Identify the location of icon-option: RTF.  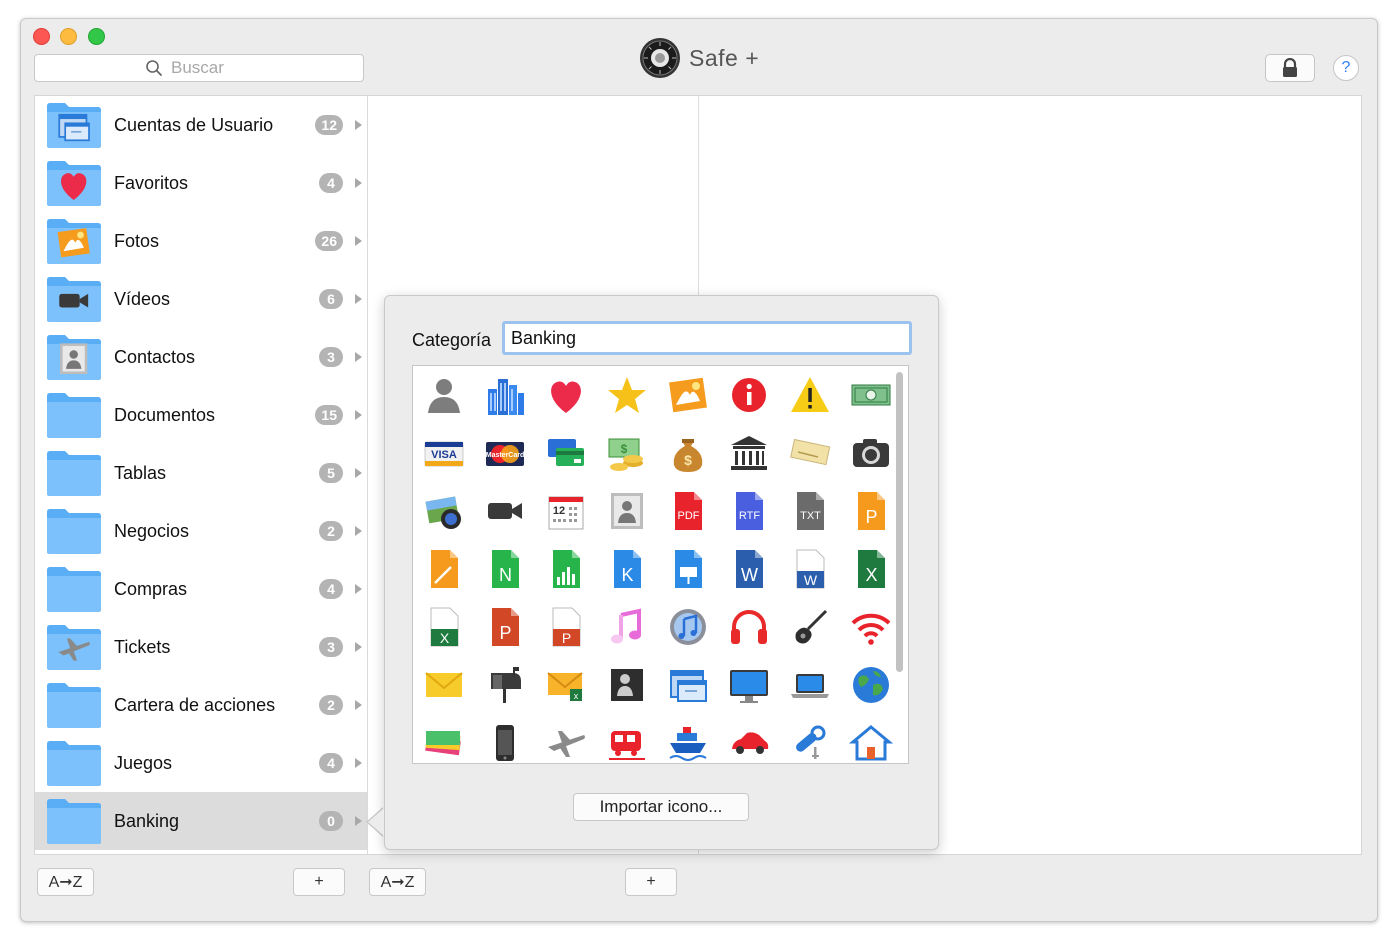
(748, 511).